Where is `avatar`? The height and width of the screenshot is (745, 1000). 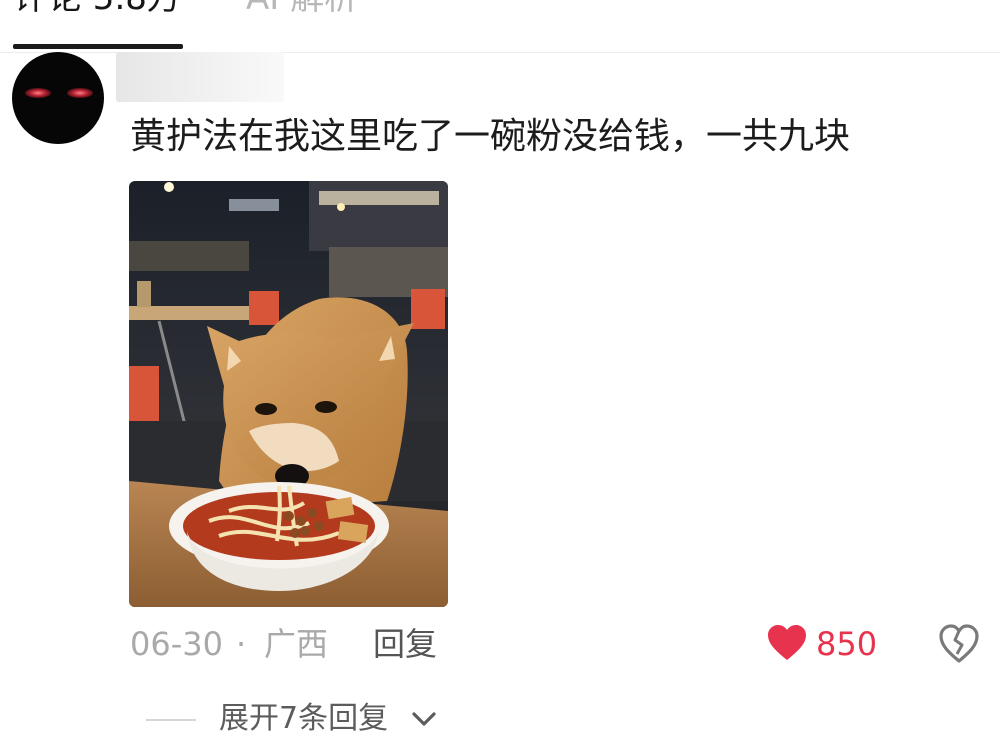
avatar is located at coordinates (58, 98).